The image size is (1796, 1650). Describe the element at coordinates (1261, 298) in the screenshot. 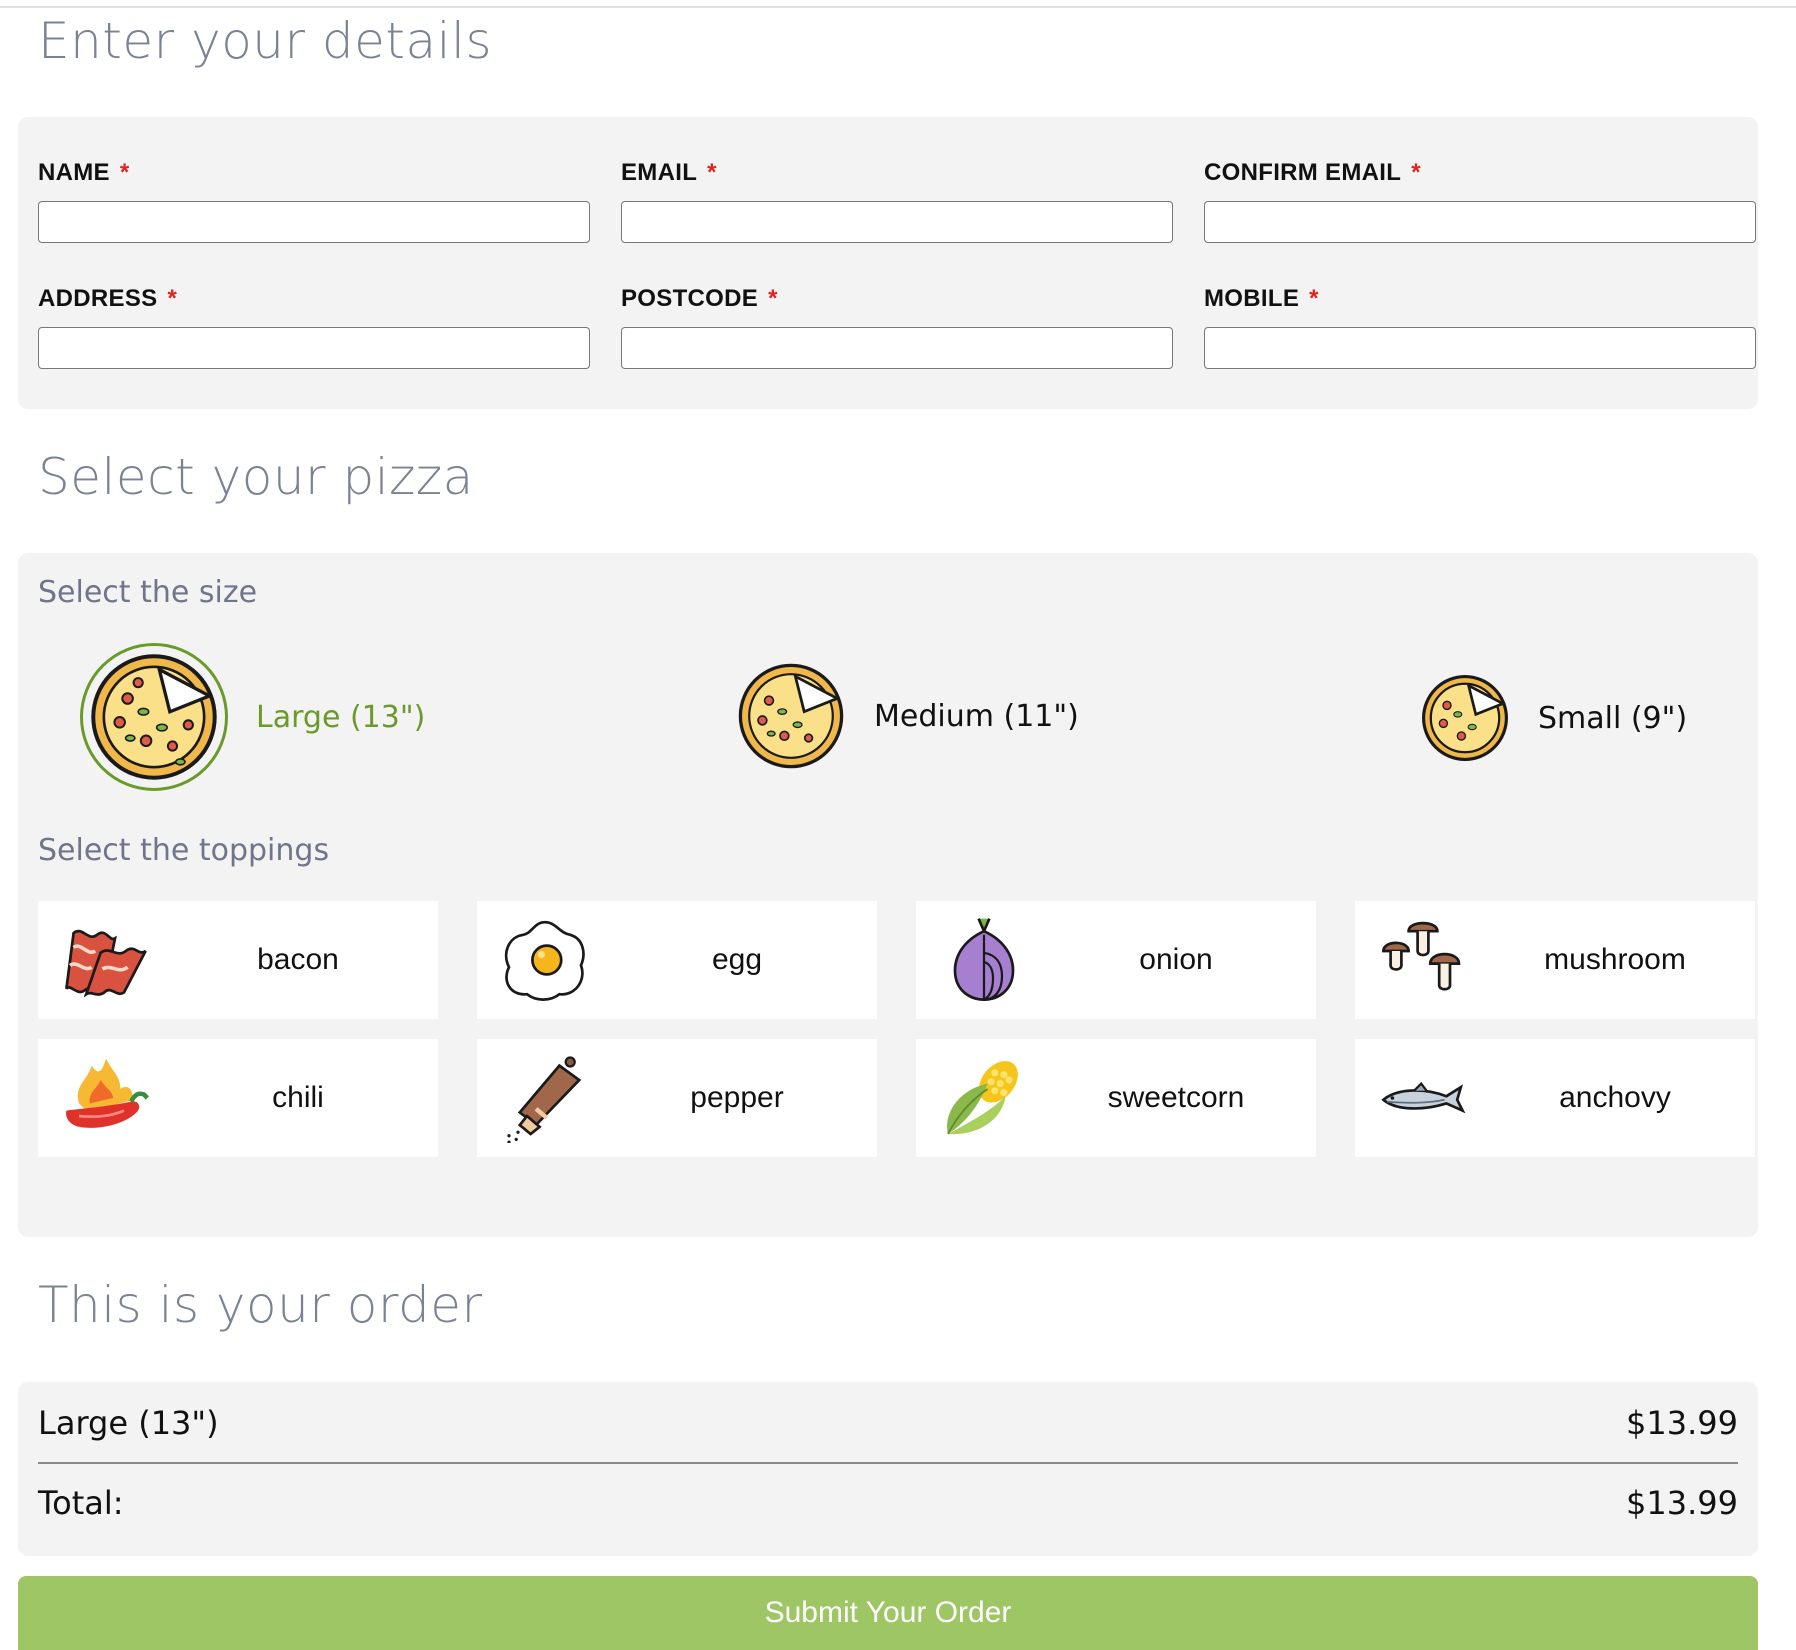

I see `mobile-label: MOBILE *` at that location.